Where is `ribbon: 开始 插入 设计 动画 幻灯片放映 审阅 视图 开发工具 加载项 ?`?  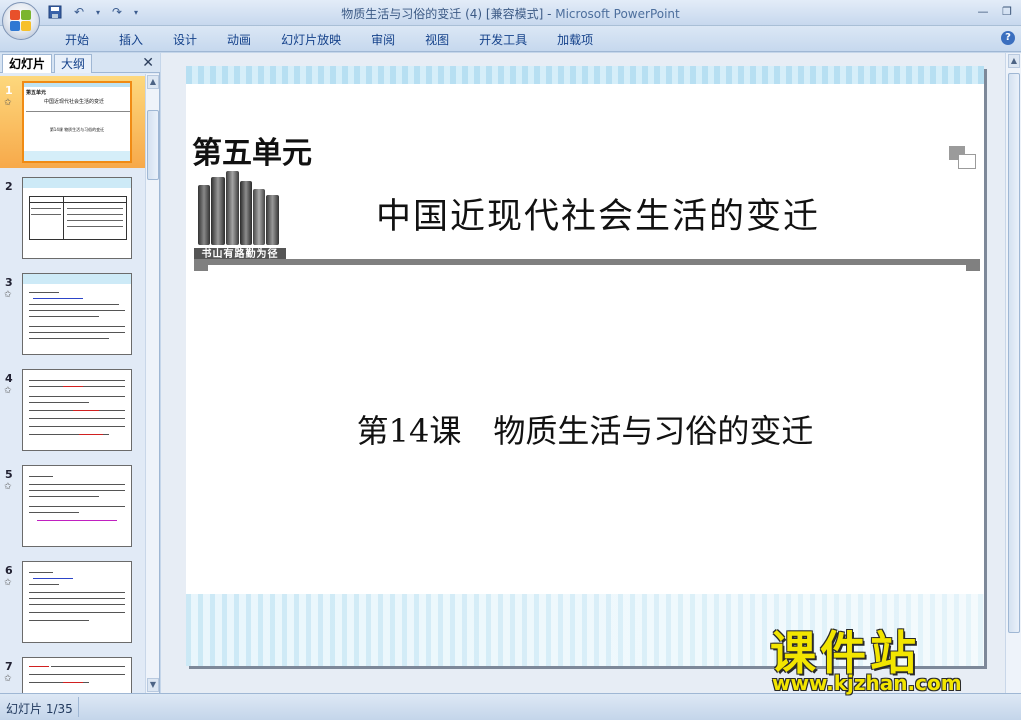
ribbon: 开始 插入 设计 动画 幻灯片放映 审阅 视图 开发工具 加载项 ? is located at coordinates (510, 39).